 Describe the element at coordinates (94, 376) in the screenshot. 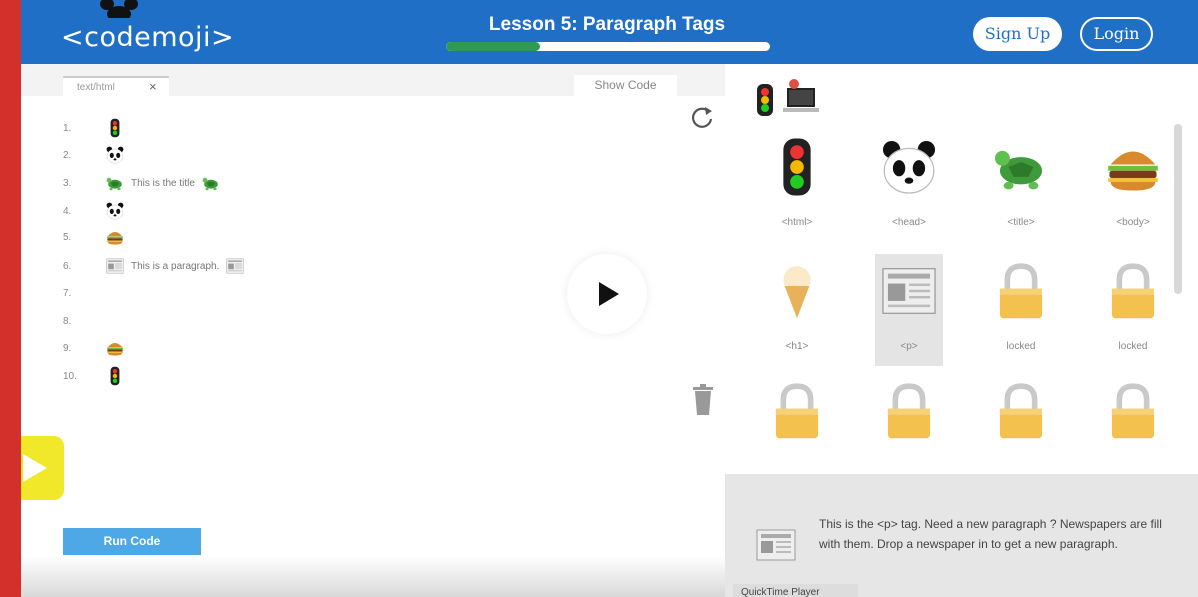

I see `code-line: 10.` at that location.